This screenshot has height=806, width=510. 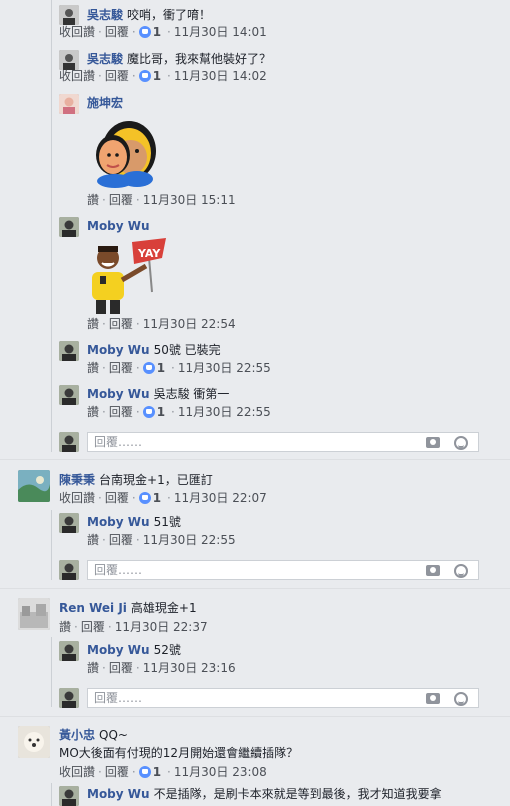 I want to click on author-name: 施坤宏, so click(x=105, y=103).